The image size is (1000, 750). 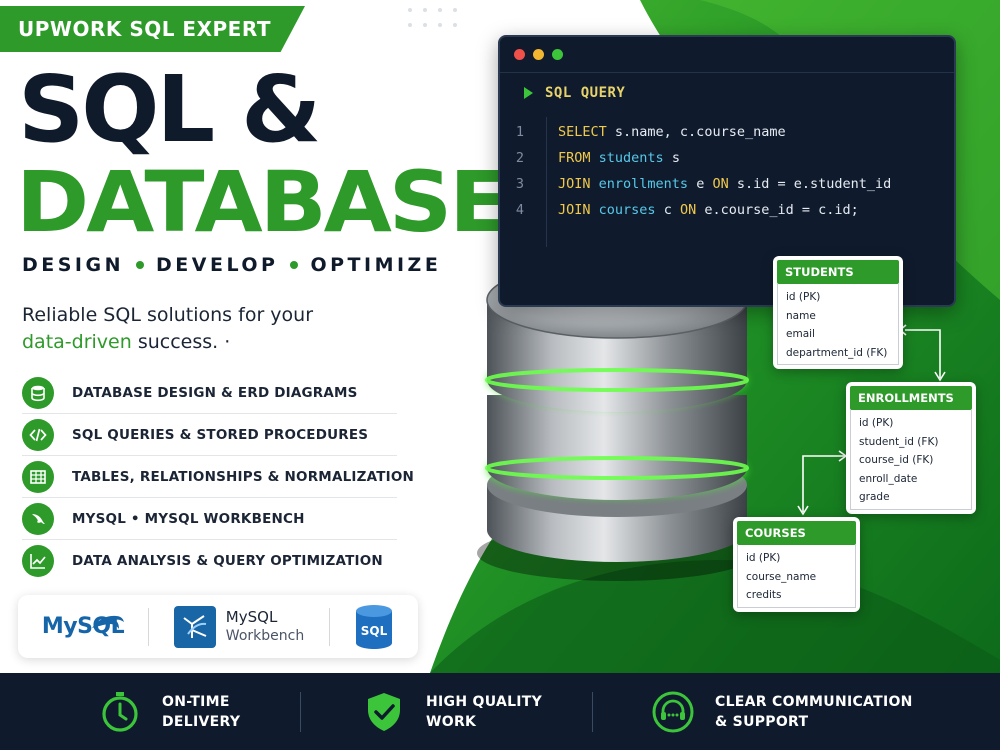 I want to click on feature-item: DATABASE DESIGN & ERD DIAGRAMS, so click(x=209, y=393).